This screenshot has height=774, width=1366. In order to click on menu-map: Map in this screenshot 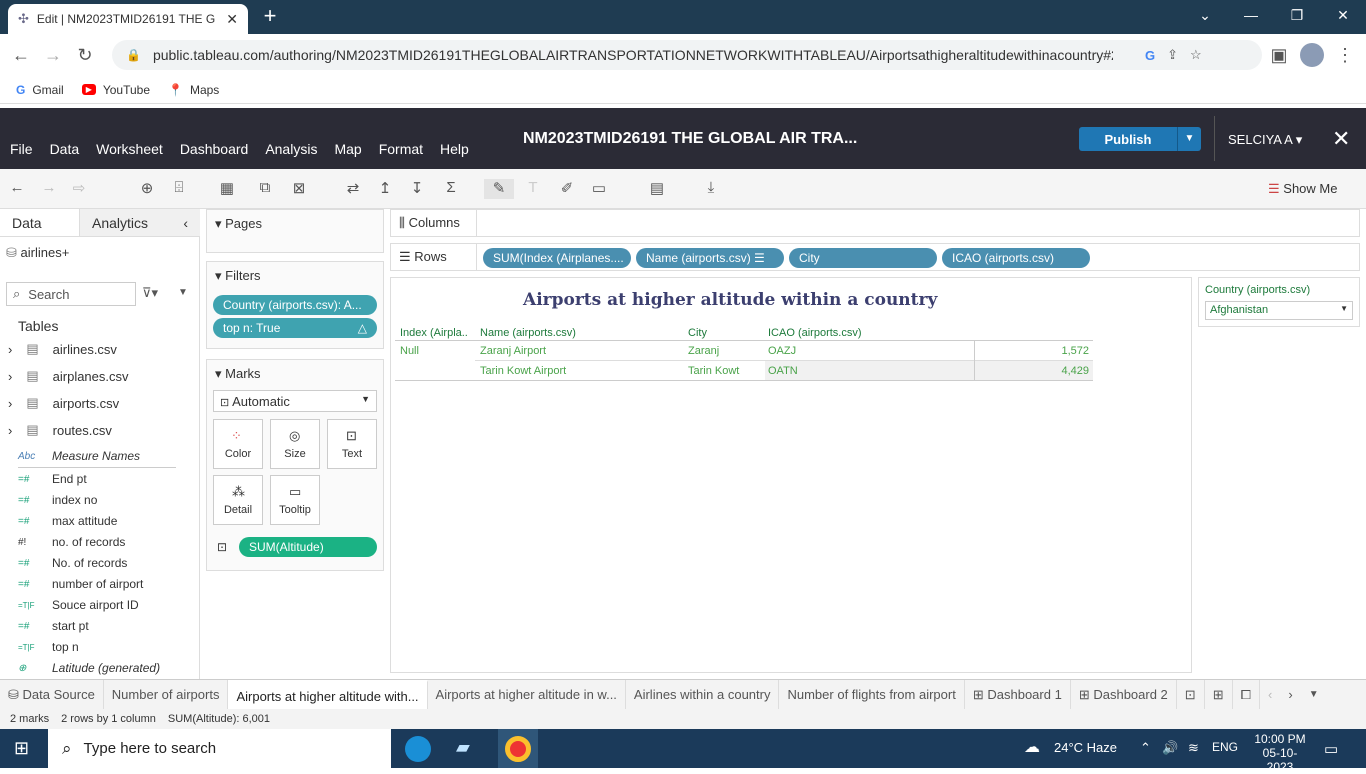, I will do `click(347, 149)`.